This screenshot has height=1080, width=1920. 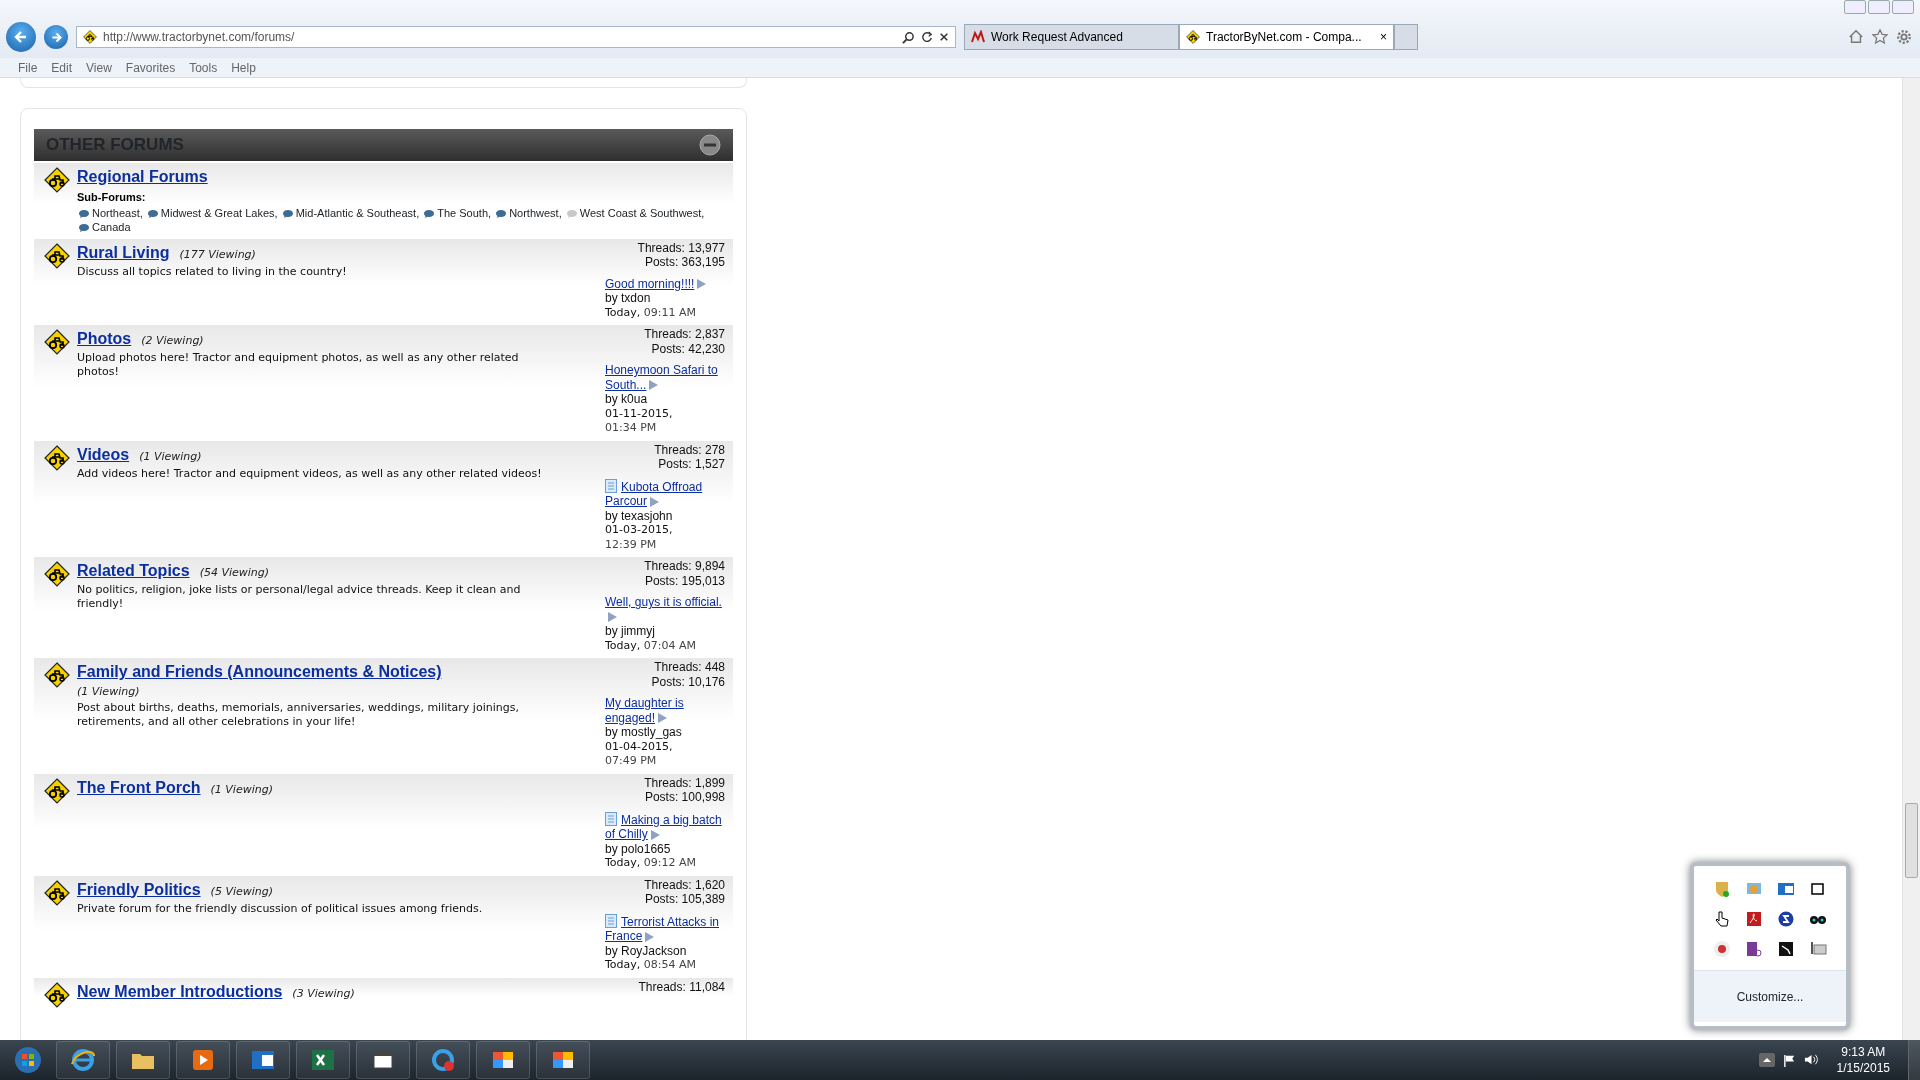 What do you see at coordinates (217, 254) in the screenshot?
I see `viewing-count: (177 Viewing)` at bounding box center [217, 254].